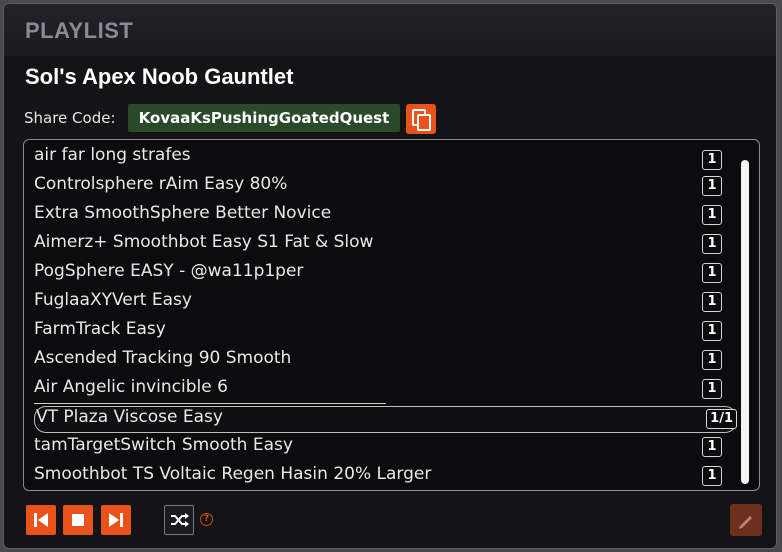 This screenshot has height=552, width=782. What do you see at coordinates (380, 245) in the screenshot?
I see `list-item: Aimerz+ Smoothbot Easy S1 Fat & Slow 1` at bounding box center [380, 245].